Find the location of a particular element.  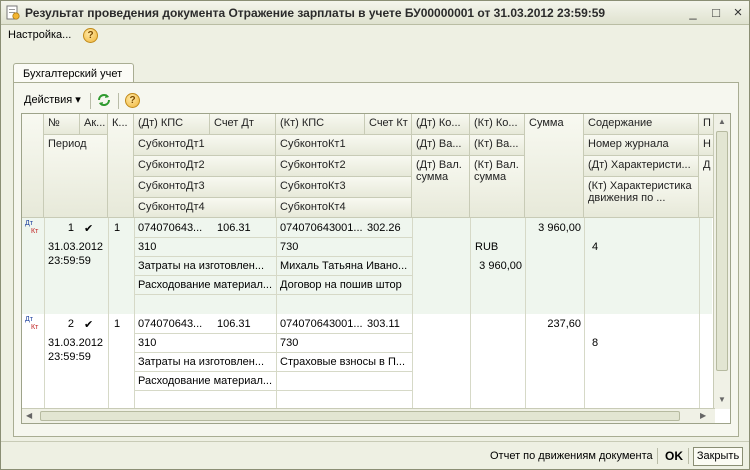

cell-summa: 3 960,00 is located at coordinates (559, 228).